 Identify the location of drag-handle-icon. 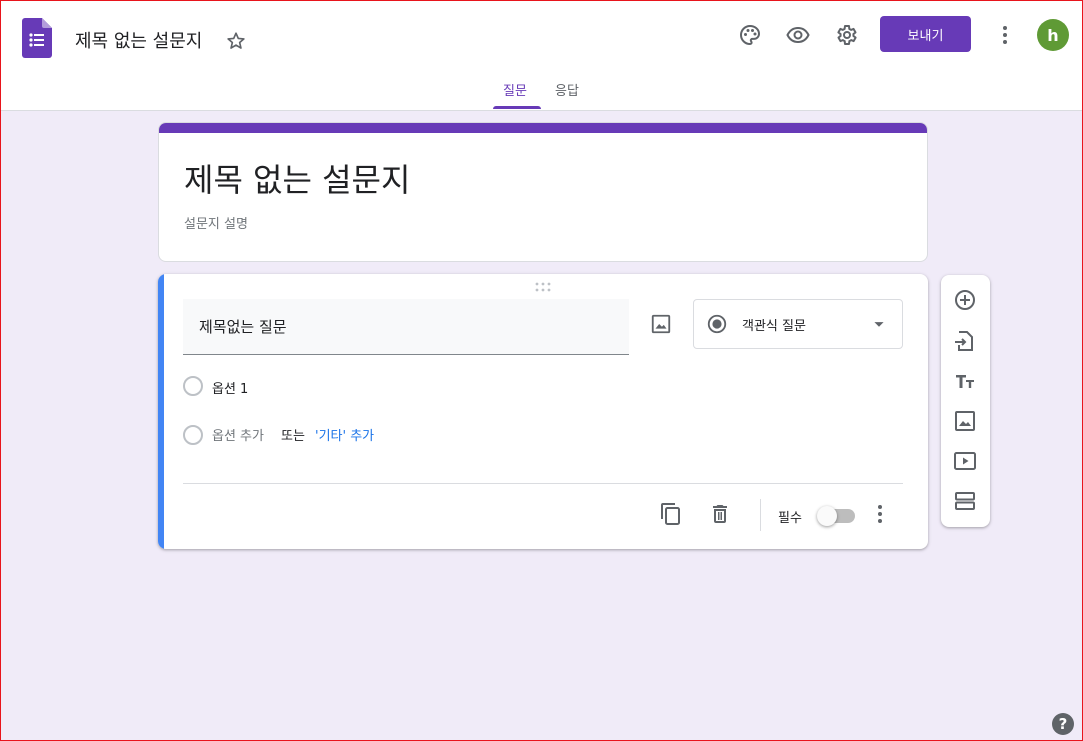
(543, 287).